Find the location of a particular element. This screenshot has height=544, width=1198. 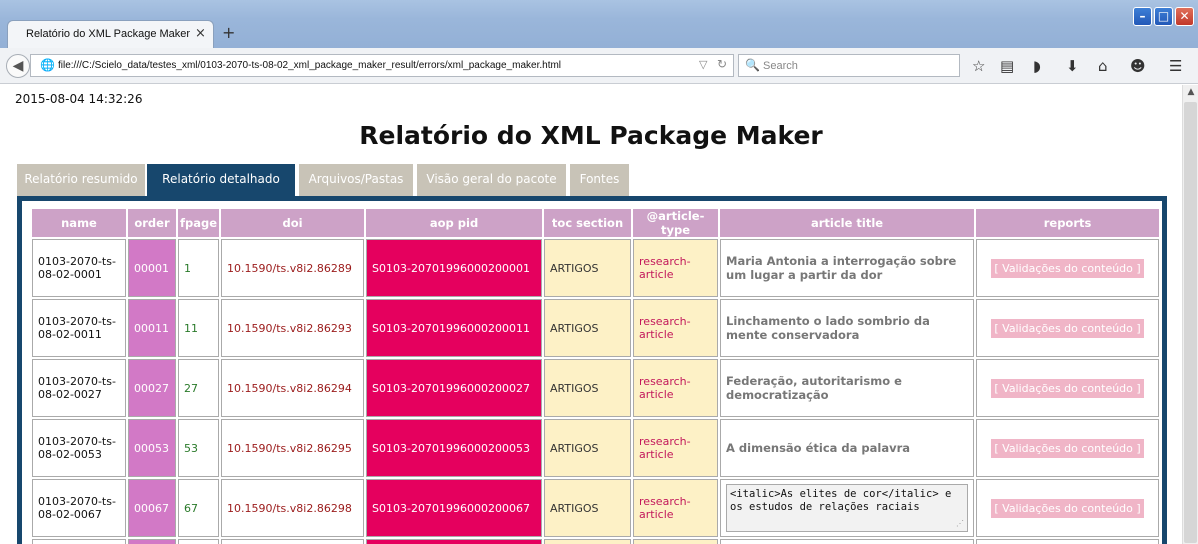

scrollbar-thumb is located at coordinates (1190, 322).